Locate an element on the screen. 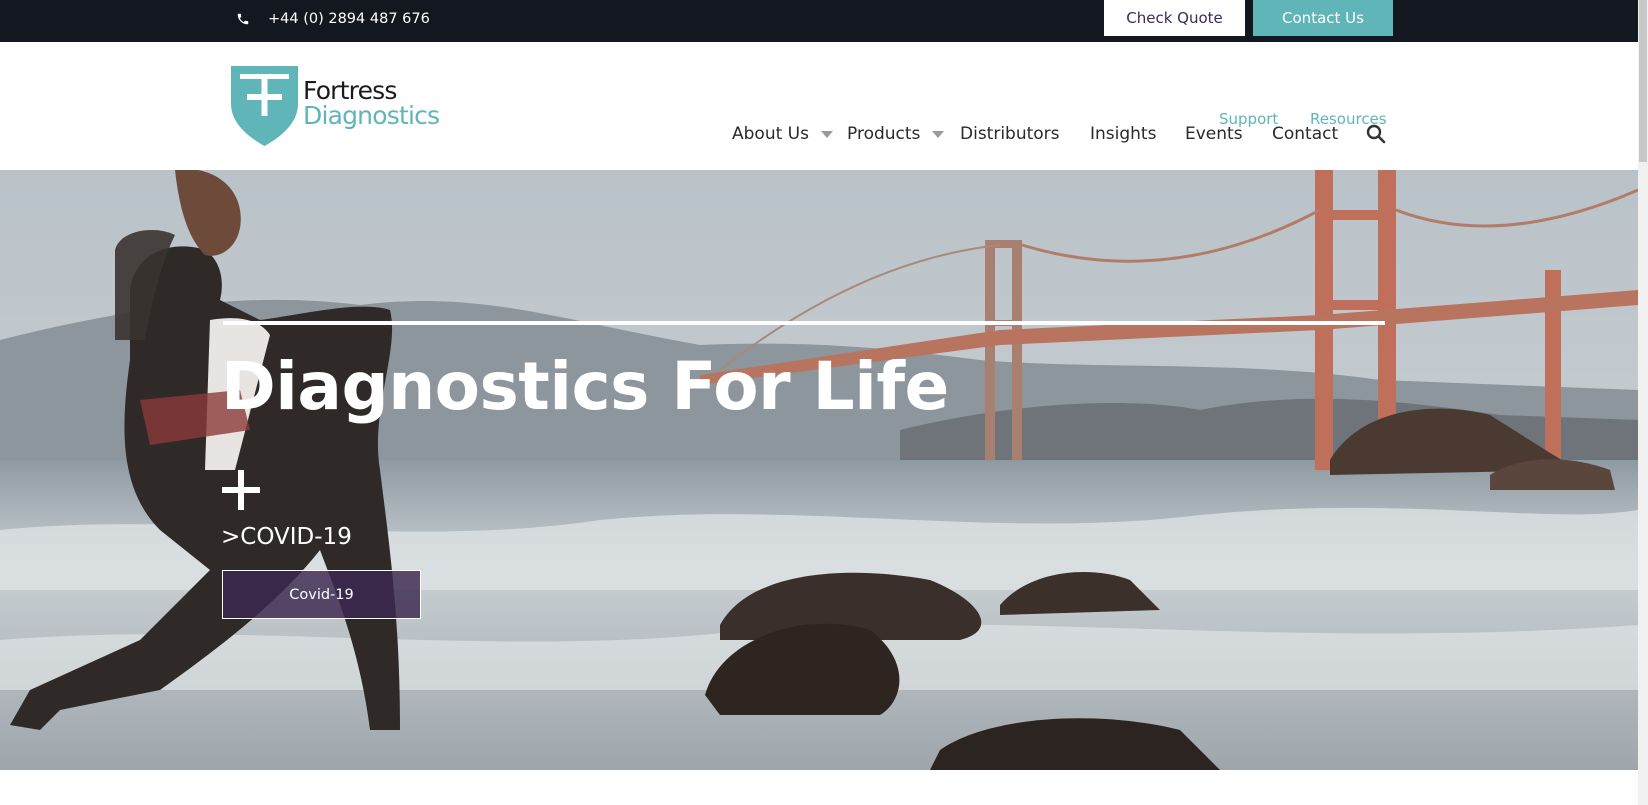 The image size is (1648, 805). nav-item-products: Products is located at coordinates (896, 134).